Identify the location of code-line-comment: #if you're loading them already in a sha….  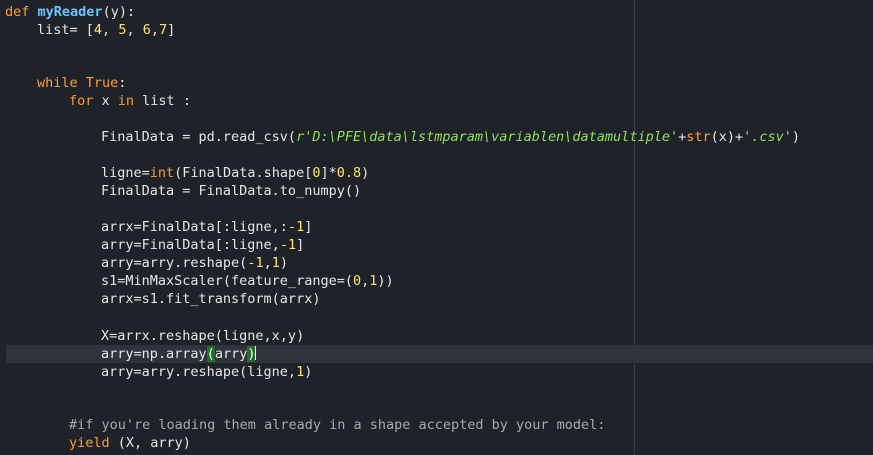
(337, 425).